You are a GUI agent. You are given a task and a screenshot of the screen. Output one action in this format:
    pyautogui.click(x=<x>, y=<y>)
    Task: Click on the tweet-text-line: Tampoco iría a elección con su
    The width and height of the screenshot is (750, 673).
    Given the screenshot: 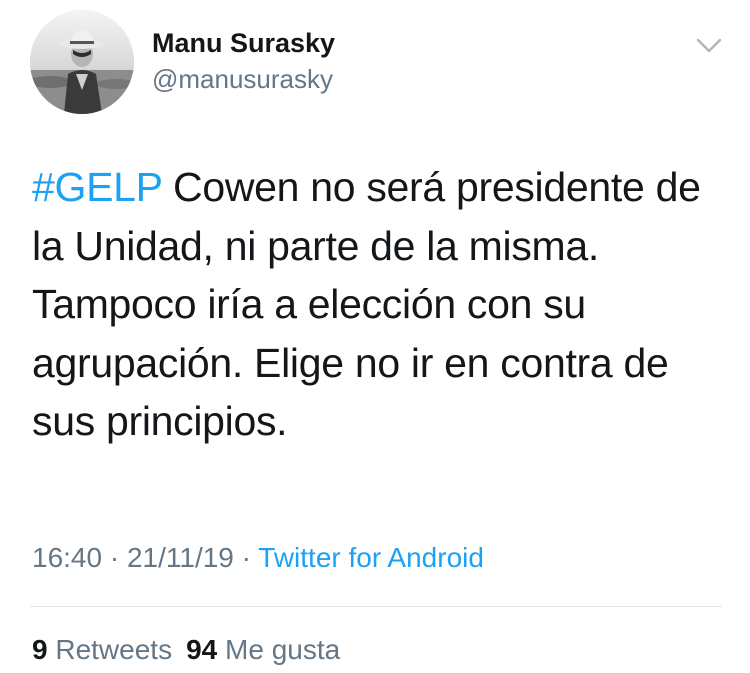 What is the action you would take?
    pyautogui.click(x=309, y=304)
    